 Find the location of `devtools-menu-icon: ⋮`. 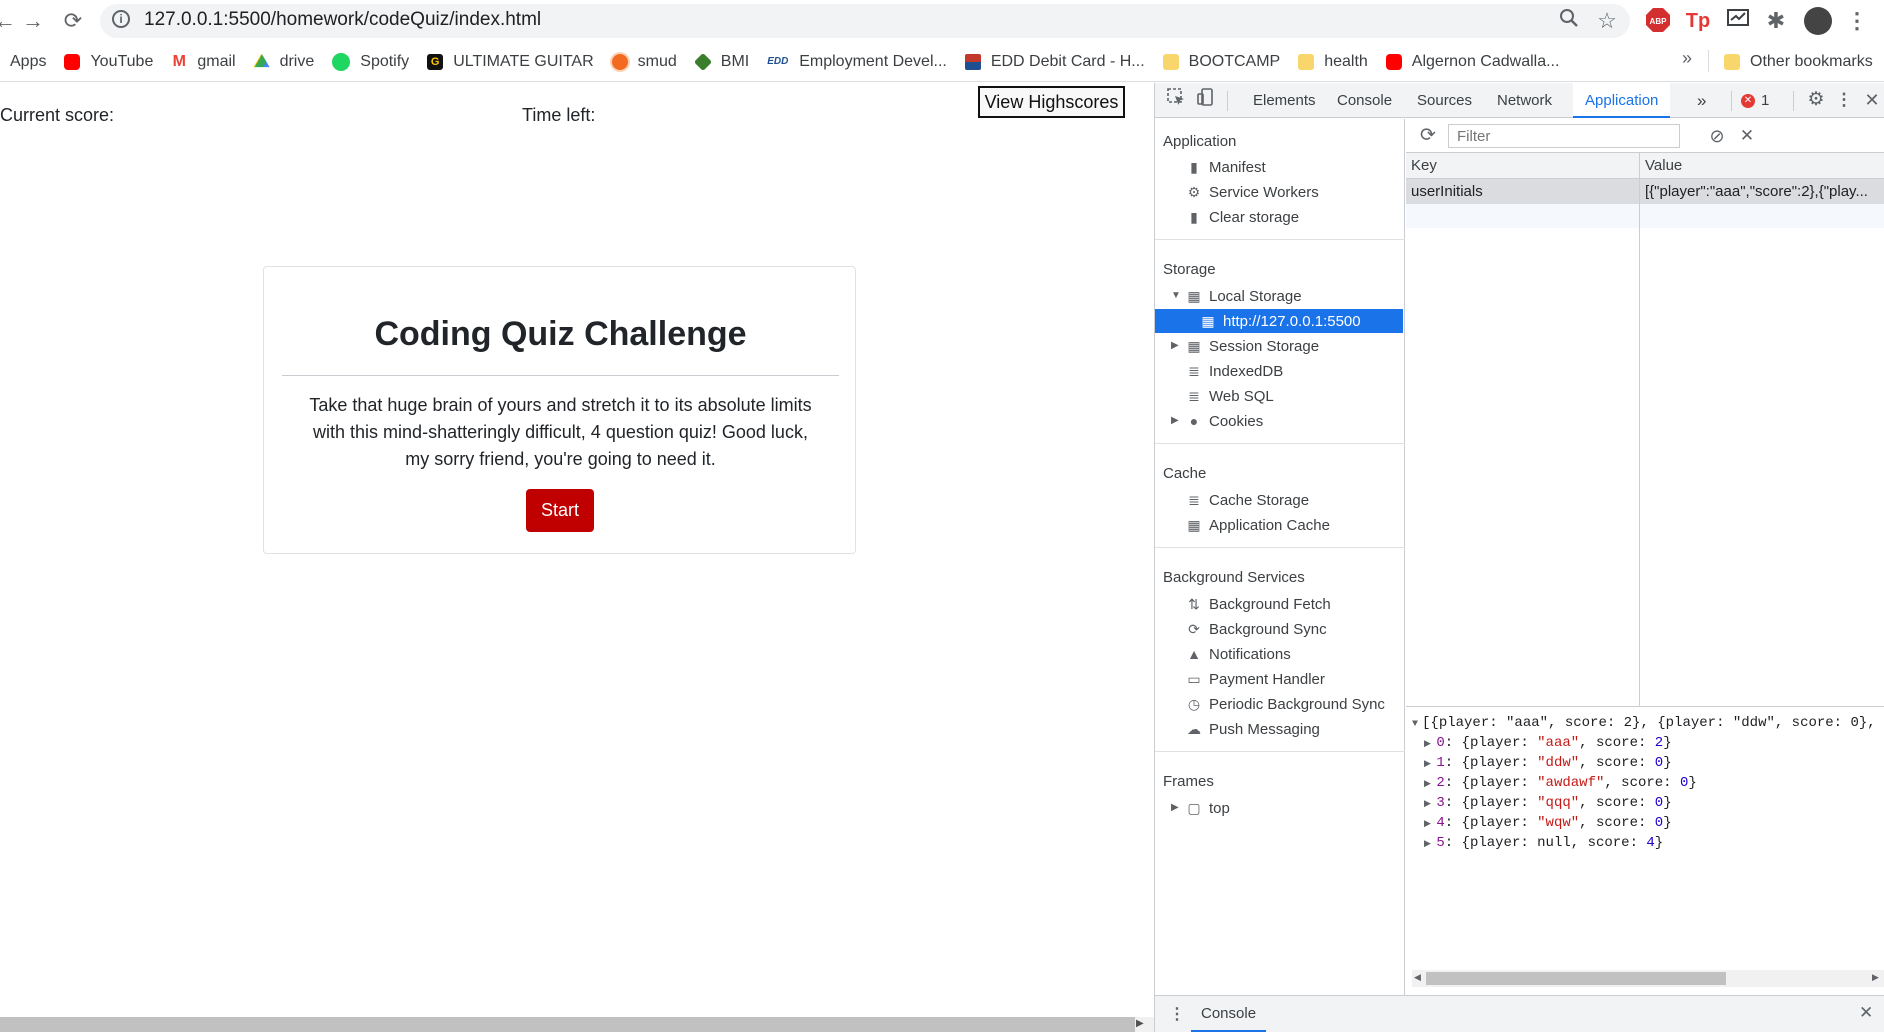

devtools-menu-icon: ⋮ is located at coordinates (1844, 100).